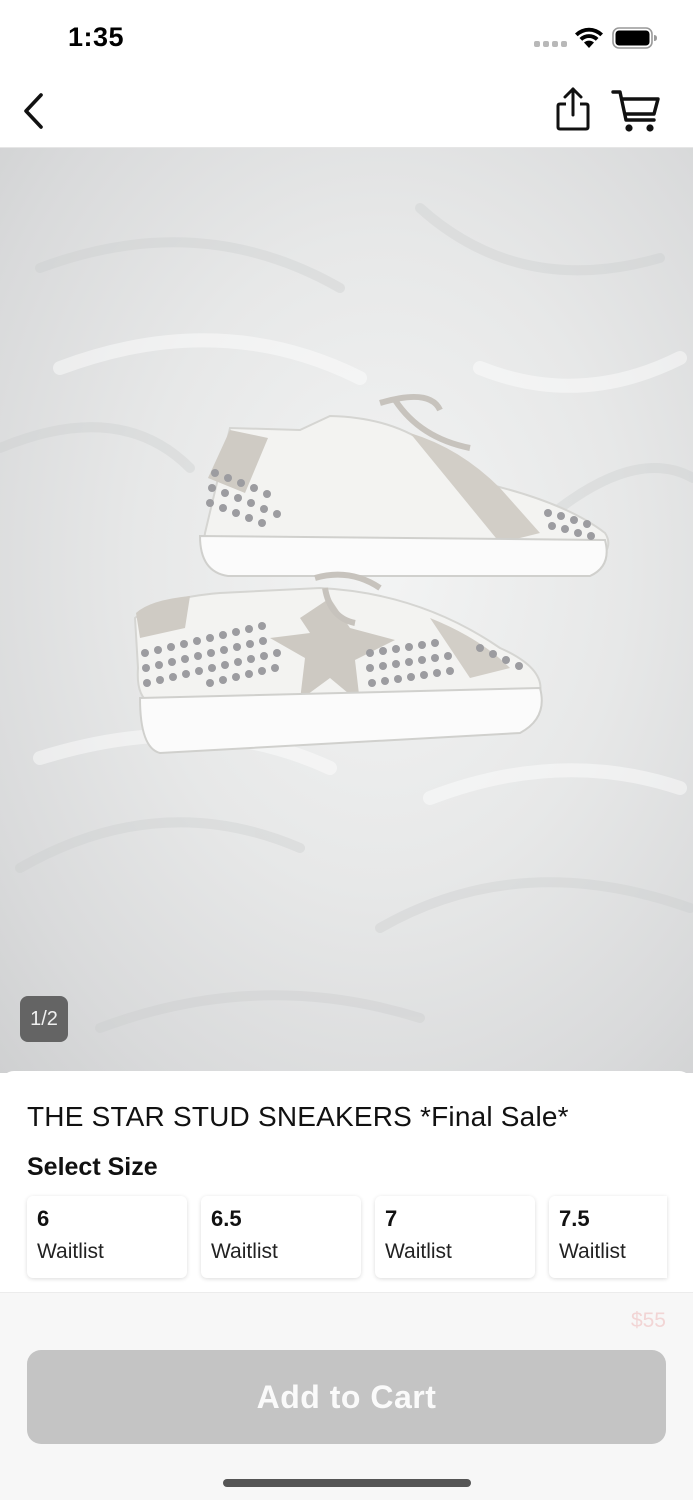 This screenshot has width=693, height=1500. Describe the element at coordinates (391, 1218) in the screenshot. I see `size-value: 7` at that location.